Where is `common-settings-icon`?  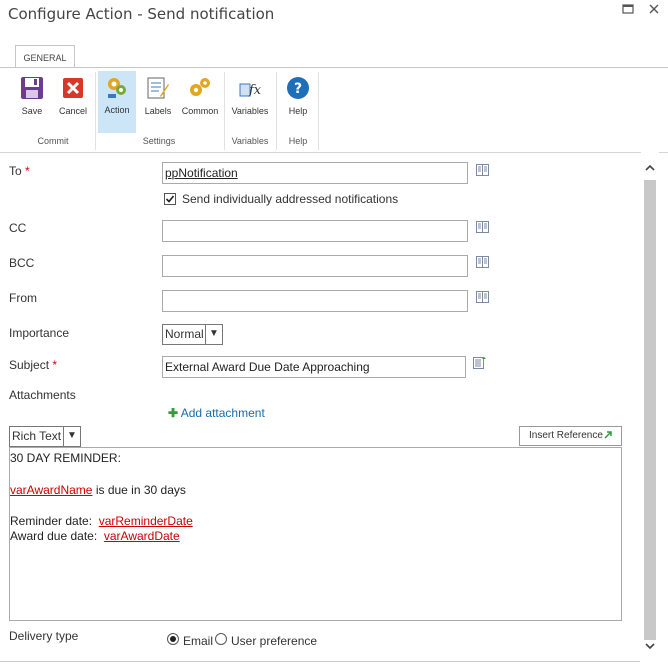
common-settings-icon is located at coordinates (200, 88).